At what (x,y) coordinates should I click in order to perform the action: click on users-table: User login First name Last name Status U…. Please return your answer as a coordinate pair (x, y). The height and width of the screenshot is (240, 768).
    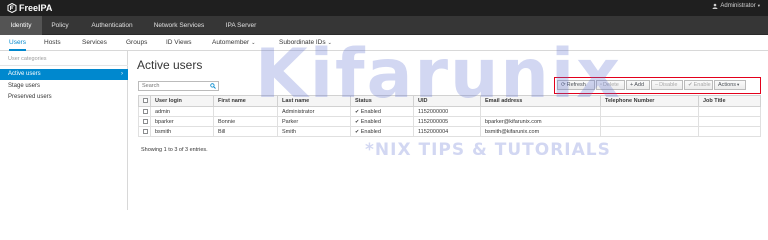
    Looking at the image, I should click on (449, 116).